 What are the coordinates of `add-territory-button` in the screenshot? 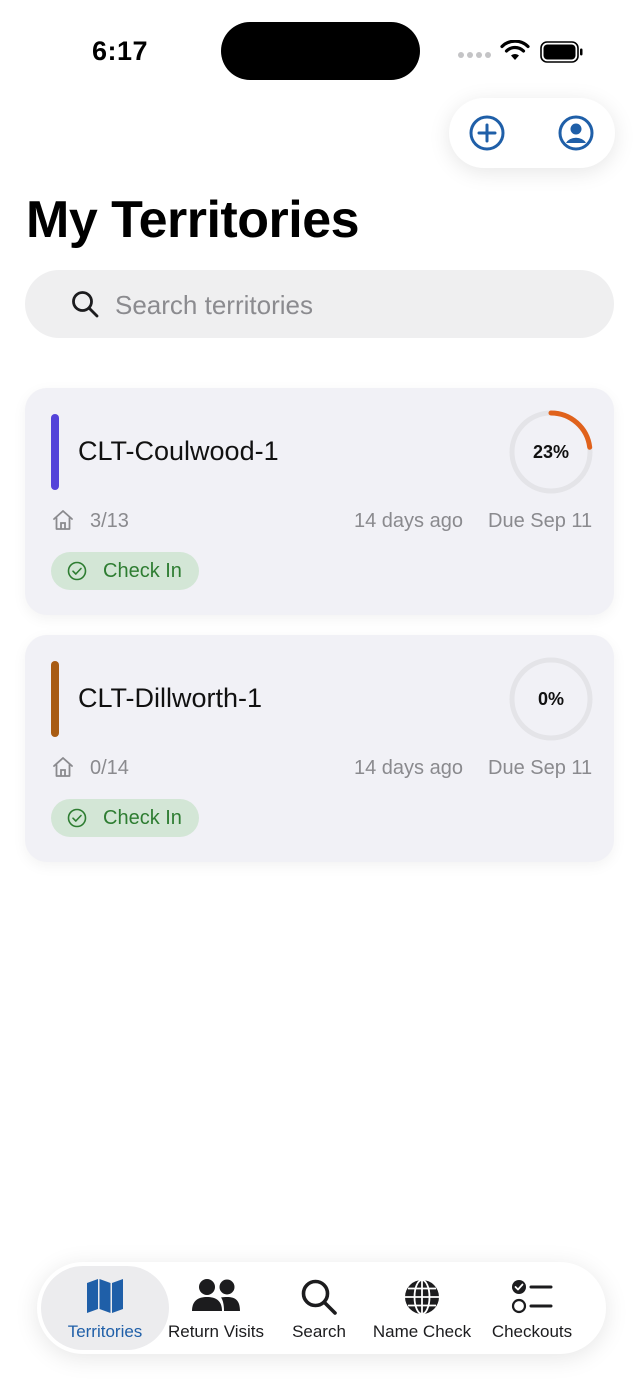 It's located at (487, 133).